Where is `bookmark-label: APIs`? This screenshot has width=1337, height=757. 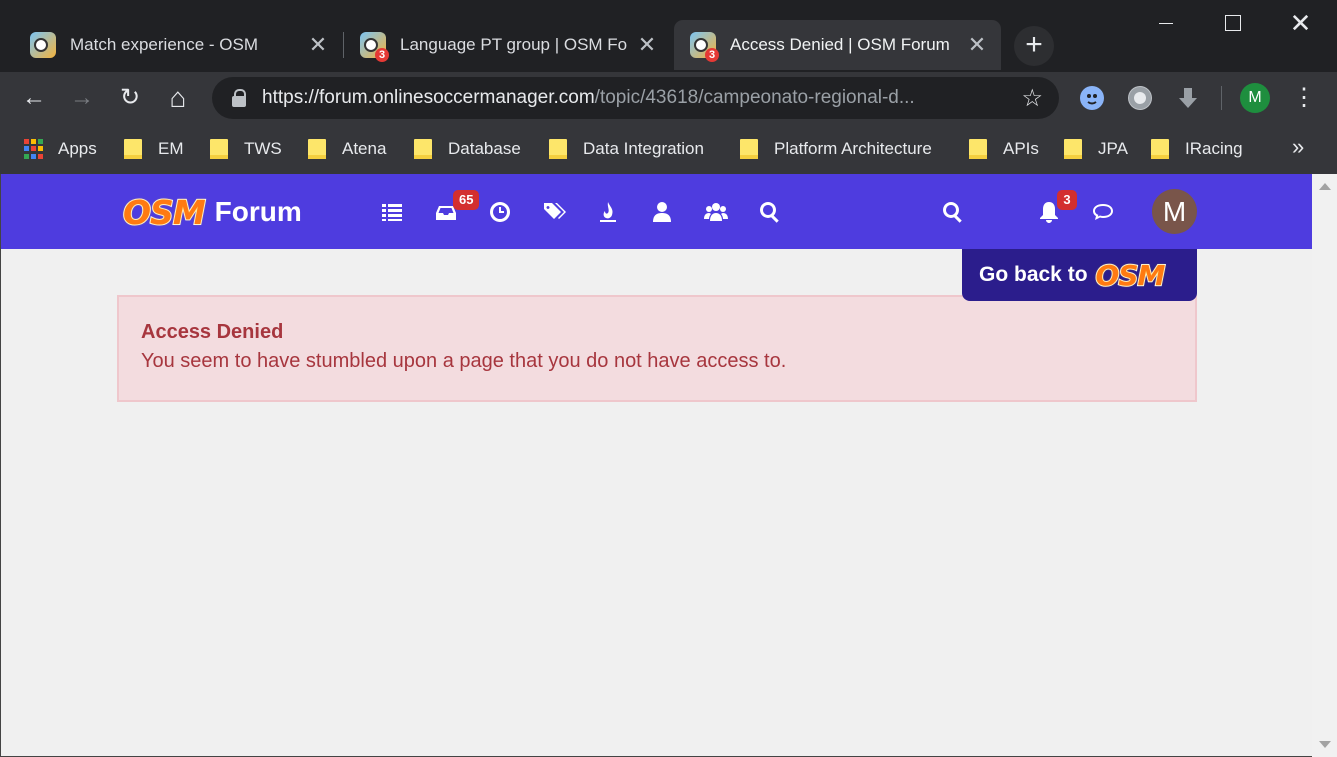
bookmark-label: APIs is located at coordinates (1021, 148).